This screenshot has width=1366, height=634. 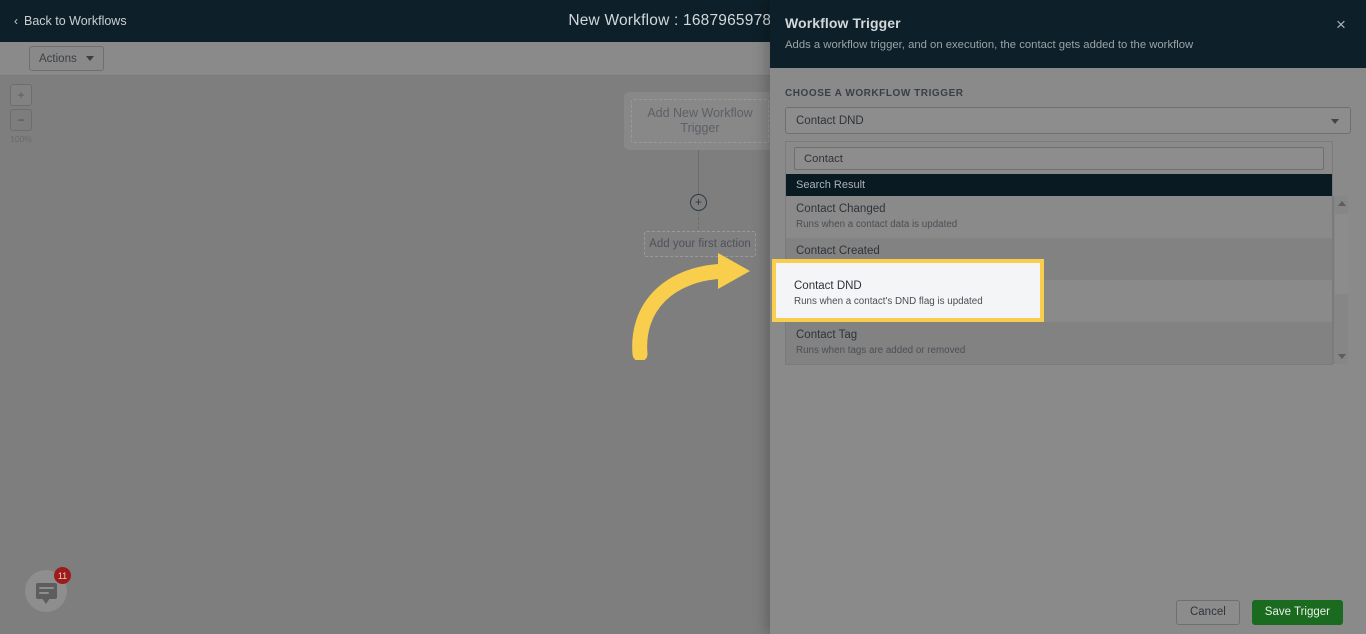 What do you see at coordinates (1341, 24) in the screenshot?
I see `close-icon: ×` at bounding box center [1341, 24].